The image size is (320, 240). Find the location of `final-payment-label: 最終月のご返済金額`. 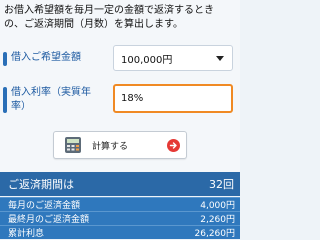

final-payment-label: 最終月のご返済金額 is located at coordinates (49, 220).